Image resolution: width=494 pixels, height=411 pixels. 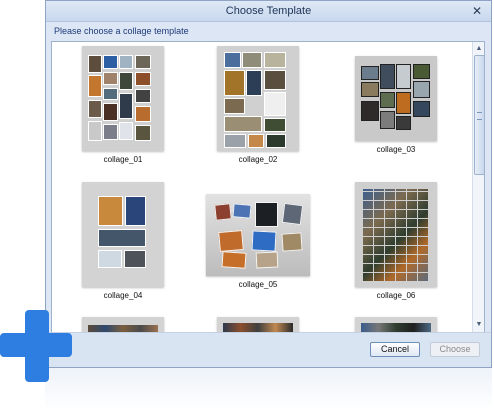 I want to click on plus-icon-vertical, so click(x=37, y=346).